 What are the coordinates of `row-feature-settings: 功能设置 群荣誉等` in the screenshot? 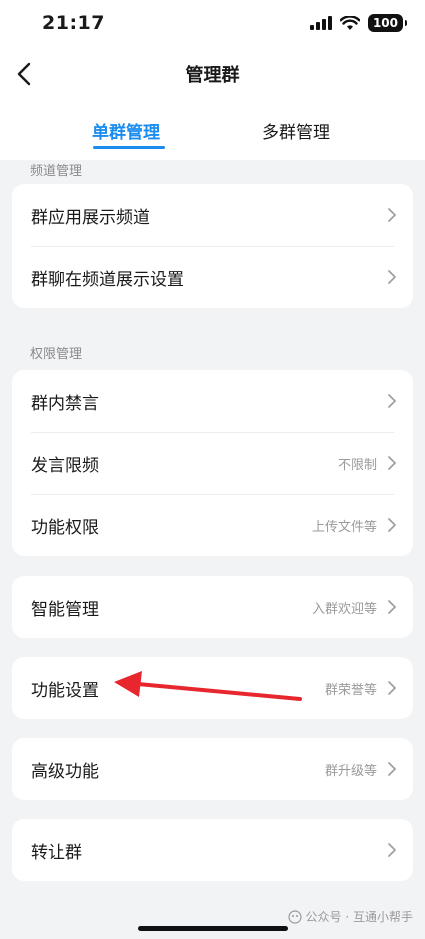 It's located at (212, 688).